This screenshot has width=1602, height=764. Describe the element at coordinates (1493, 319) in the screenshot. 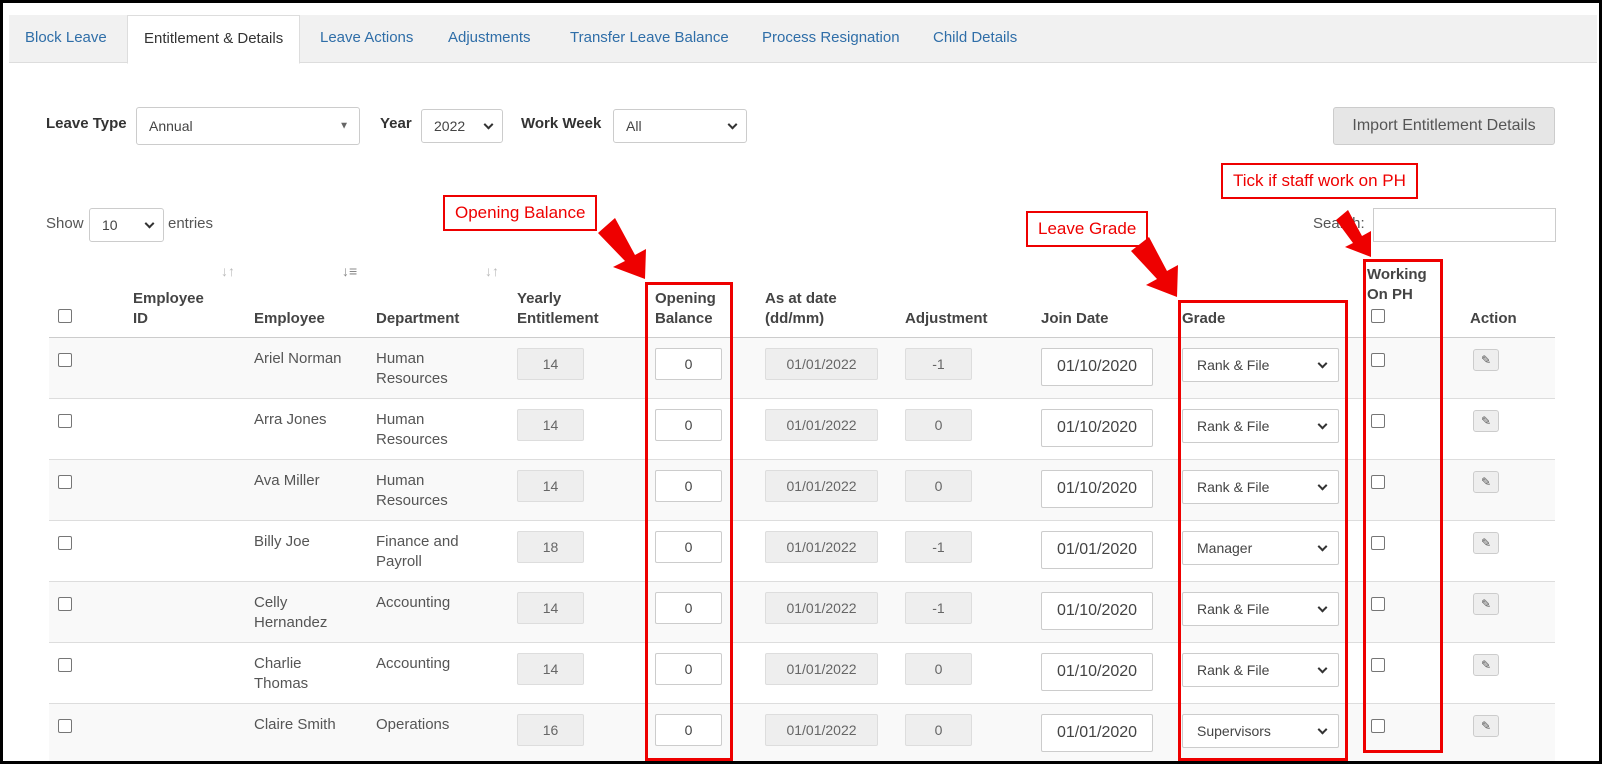

I see `col-action: Action` at that location.